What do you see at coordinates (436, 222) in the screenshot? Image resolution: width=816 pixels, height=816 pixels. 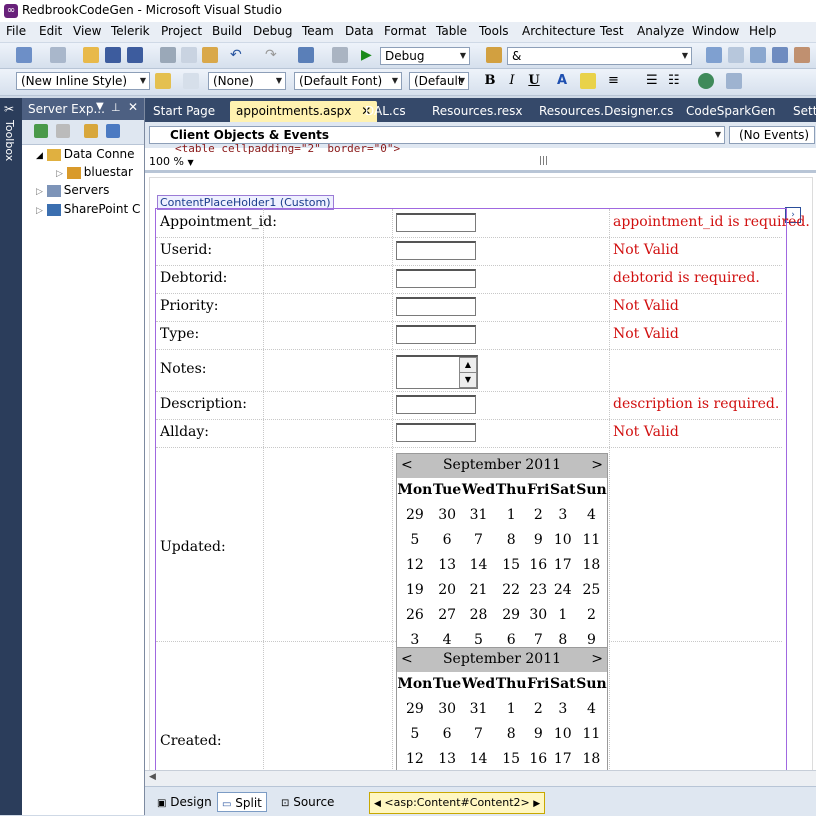 I see `appointment-id-input` at bounding box center [436, 222].